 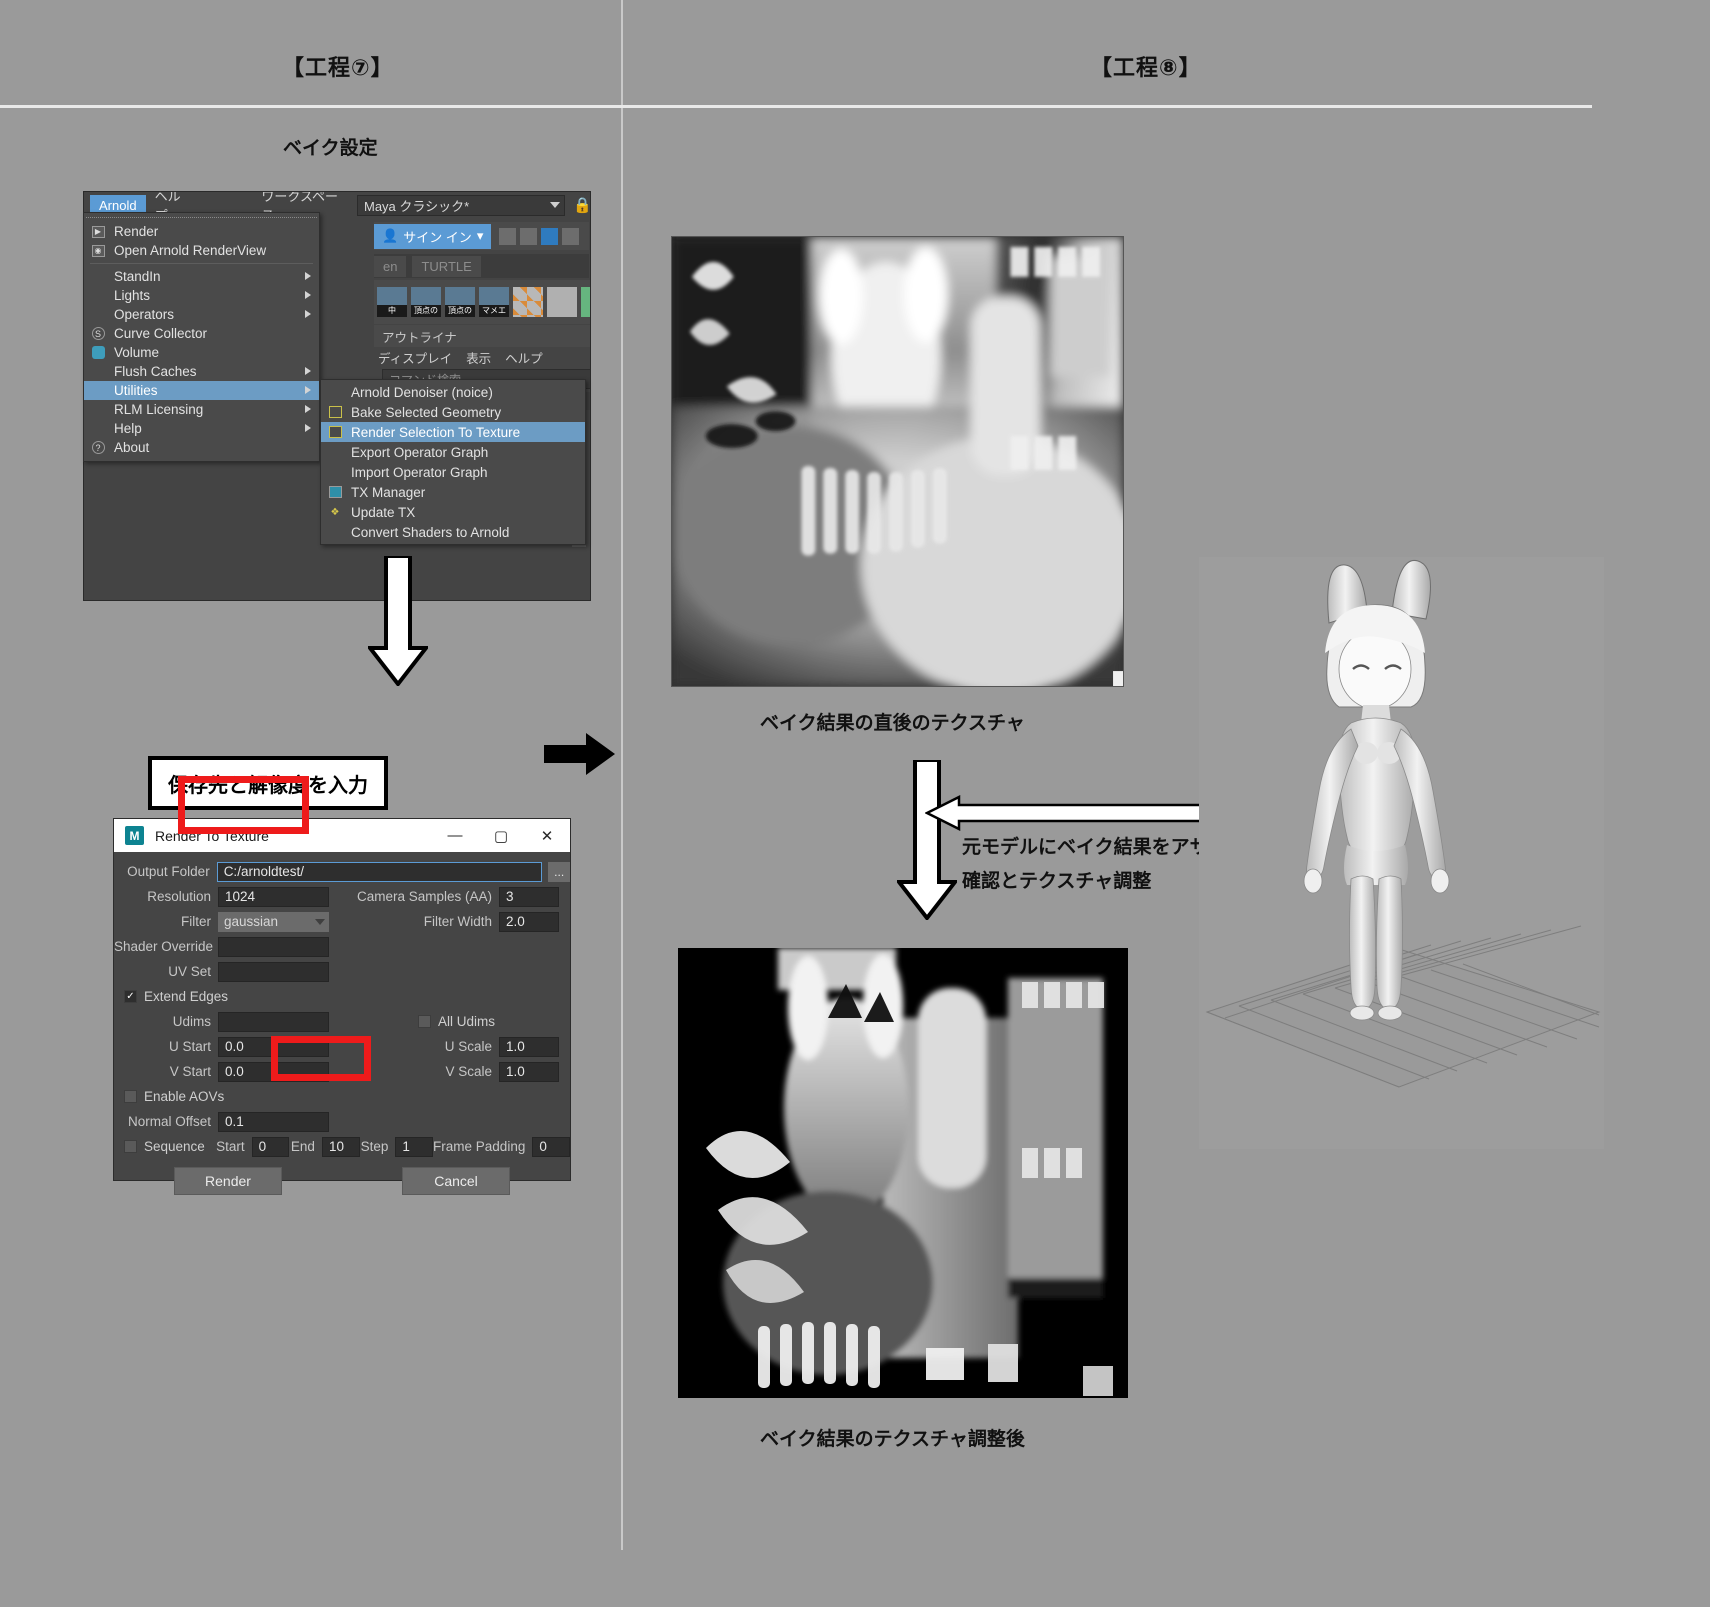 I want to click on u-scale-input: 1.0, so click(x=529, y=1046).